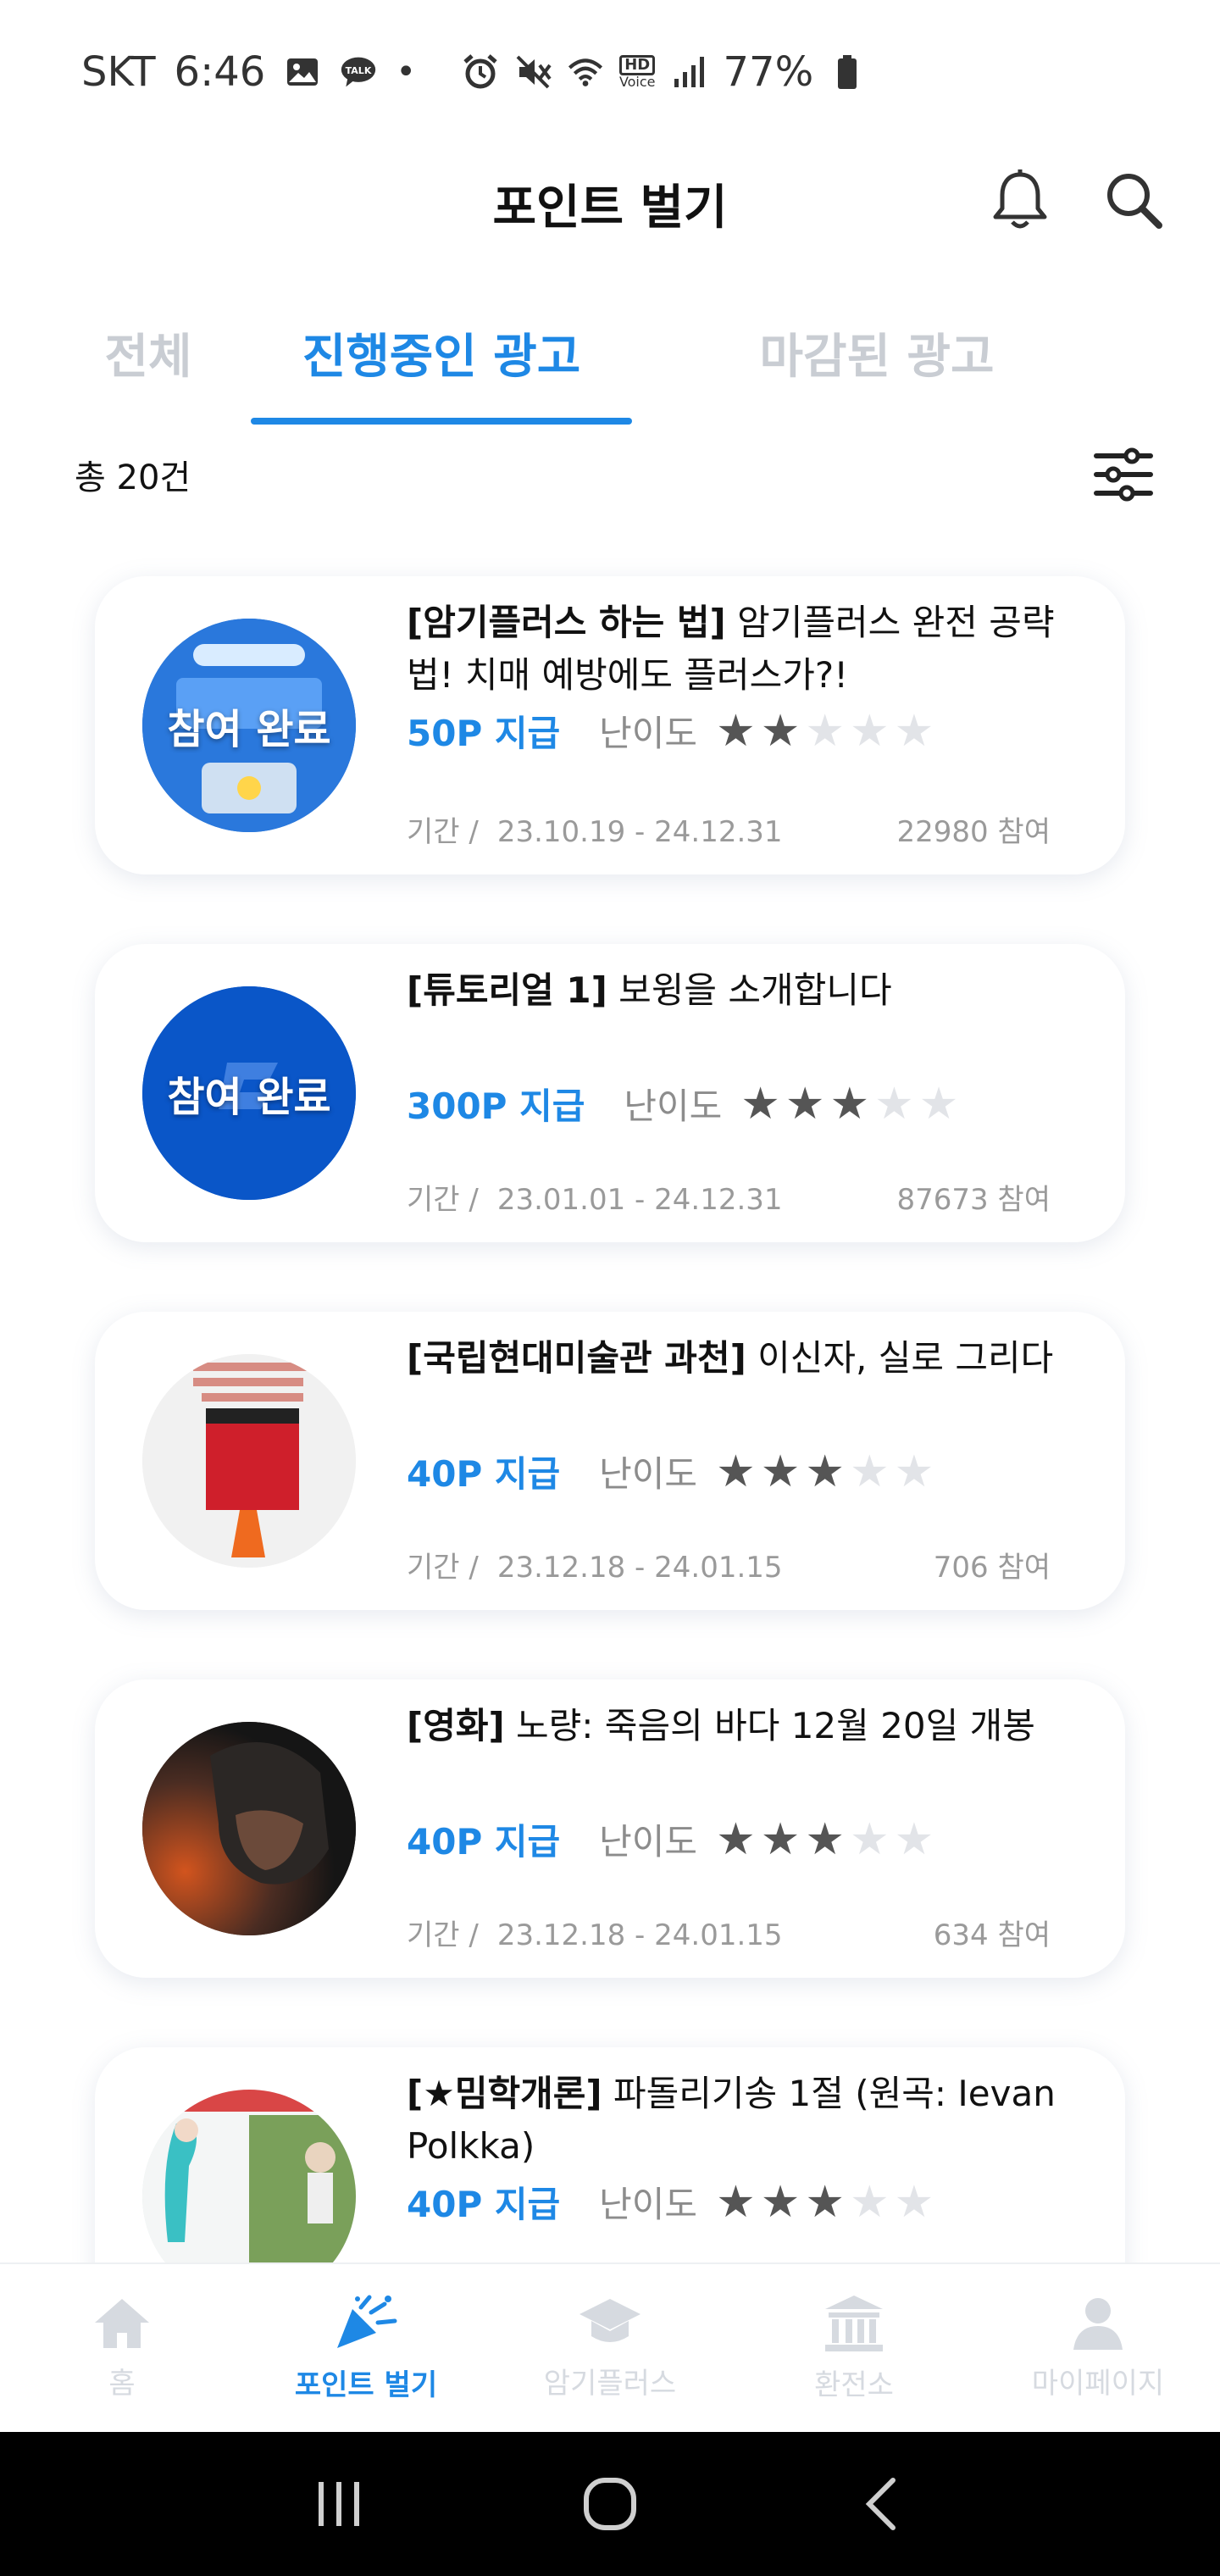 The width and height of the screenshot is (1220, 2576). What do you see at coordinates (496, 1106) in the screenshot?
I see `reward-amount: 300P 지급` at bounding box center [496, 1106].